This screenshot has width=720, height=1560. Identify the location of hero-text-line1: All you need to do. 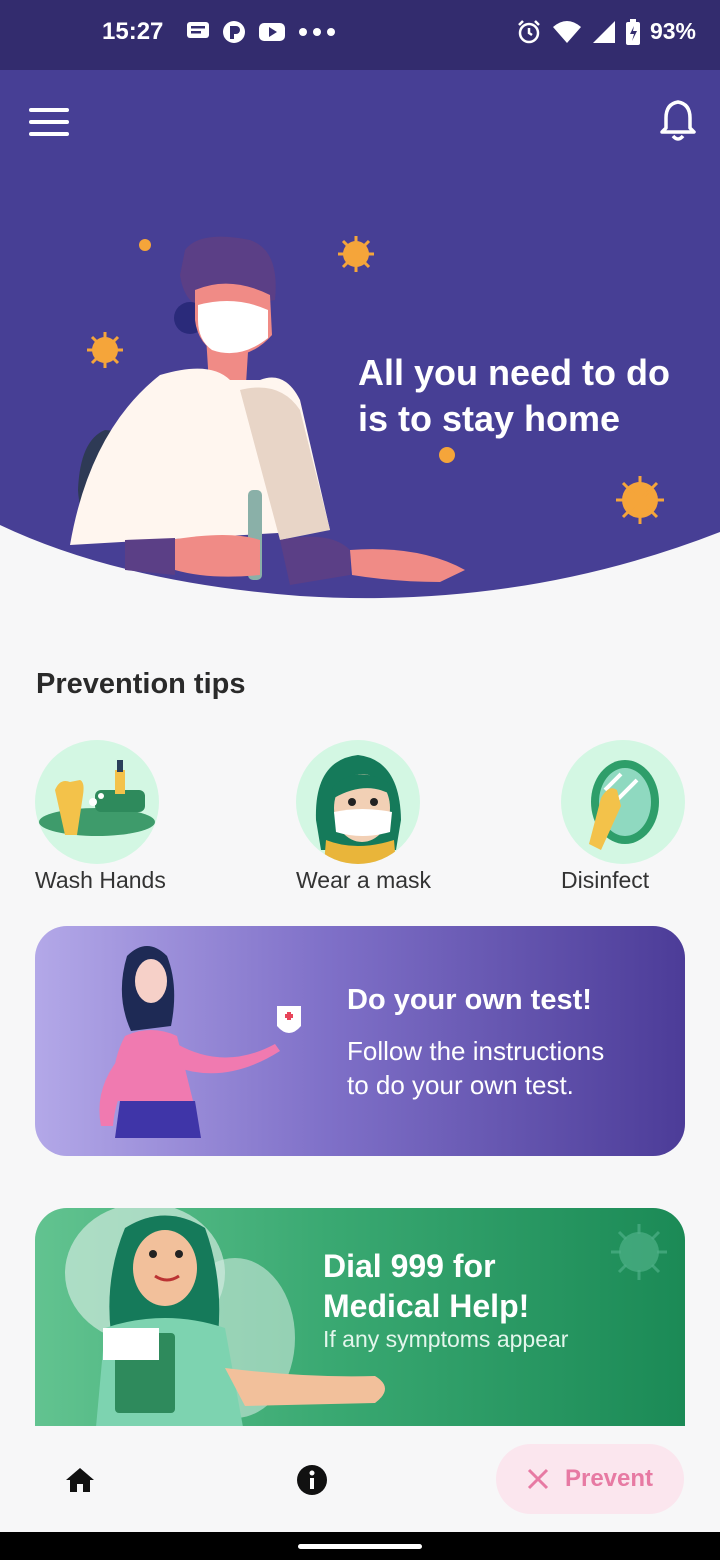
(514, 372).